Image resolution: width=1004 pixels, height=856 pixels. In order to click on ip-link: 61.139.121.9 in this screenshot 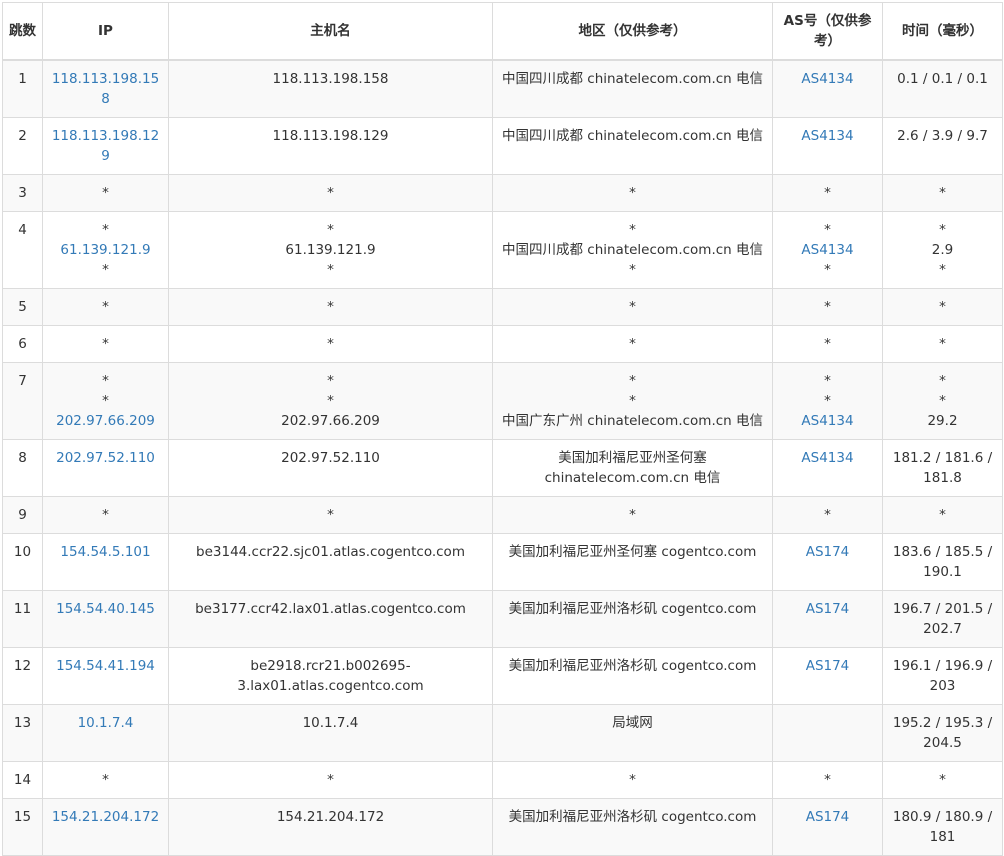, I will do `click(105, 250)`.